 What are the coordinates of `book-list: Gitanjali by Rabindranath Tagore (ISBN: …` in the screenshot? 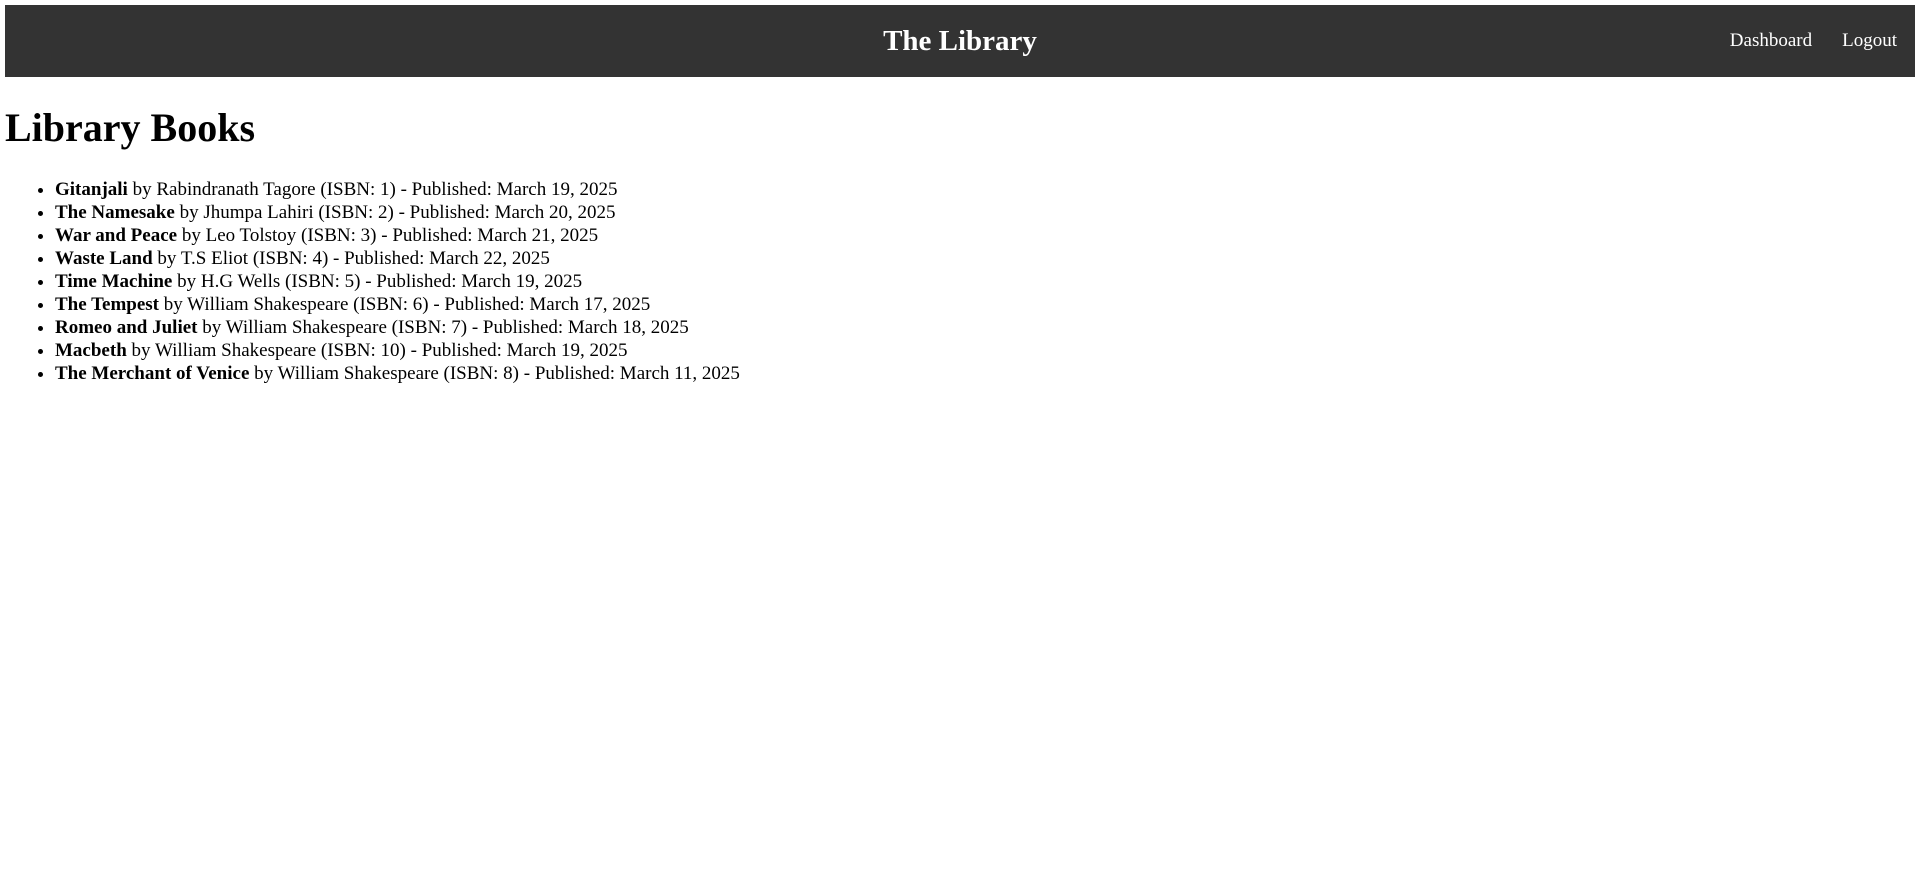 It's located at (377, 281).